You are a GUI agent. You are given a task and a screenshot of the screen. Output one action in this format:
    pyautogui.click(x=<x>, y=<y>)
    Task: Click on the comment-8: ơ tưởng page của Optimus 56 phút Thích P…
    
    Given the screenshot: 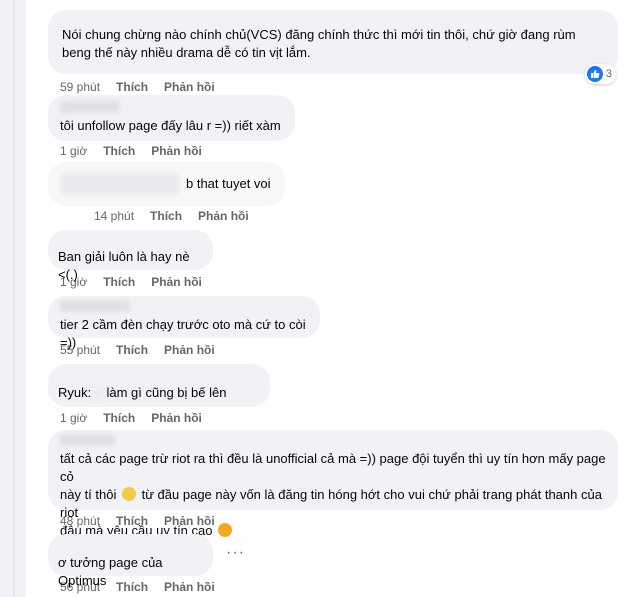 What is the action you would take?
    pyautogui.click(x=146, y=564)
    